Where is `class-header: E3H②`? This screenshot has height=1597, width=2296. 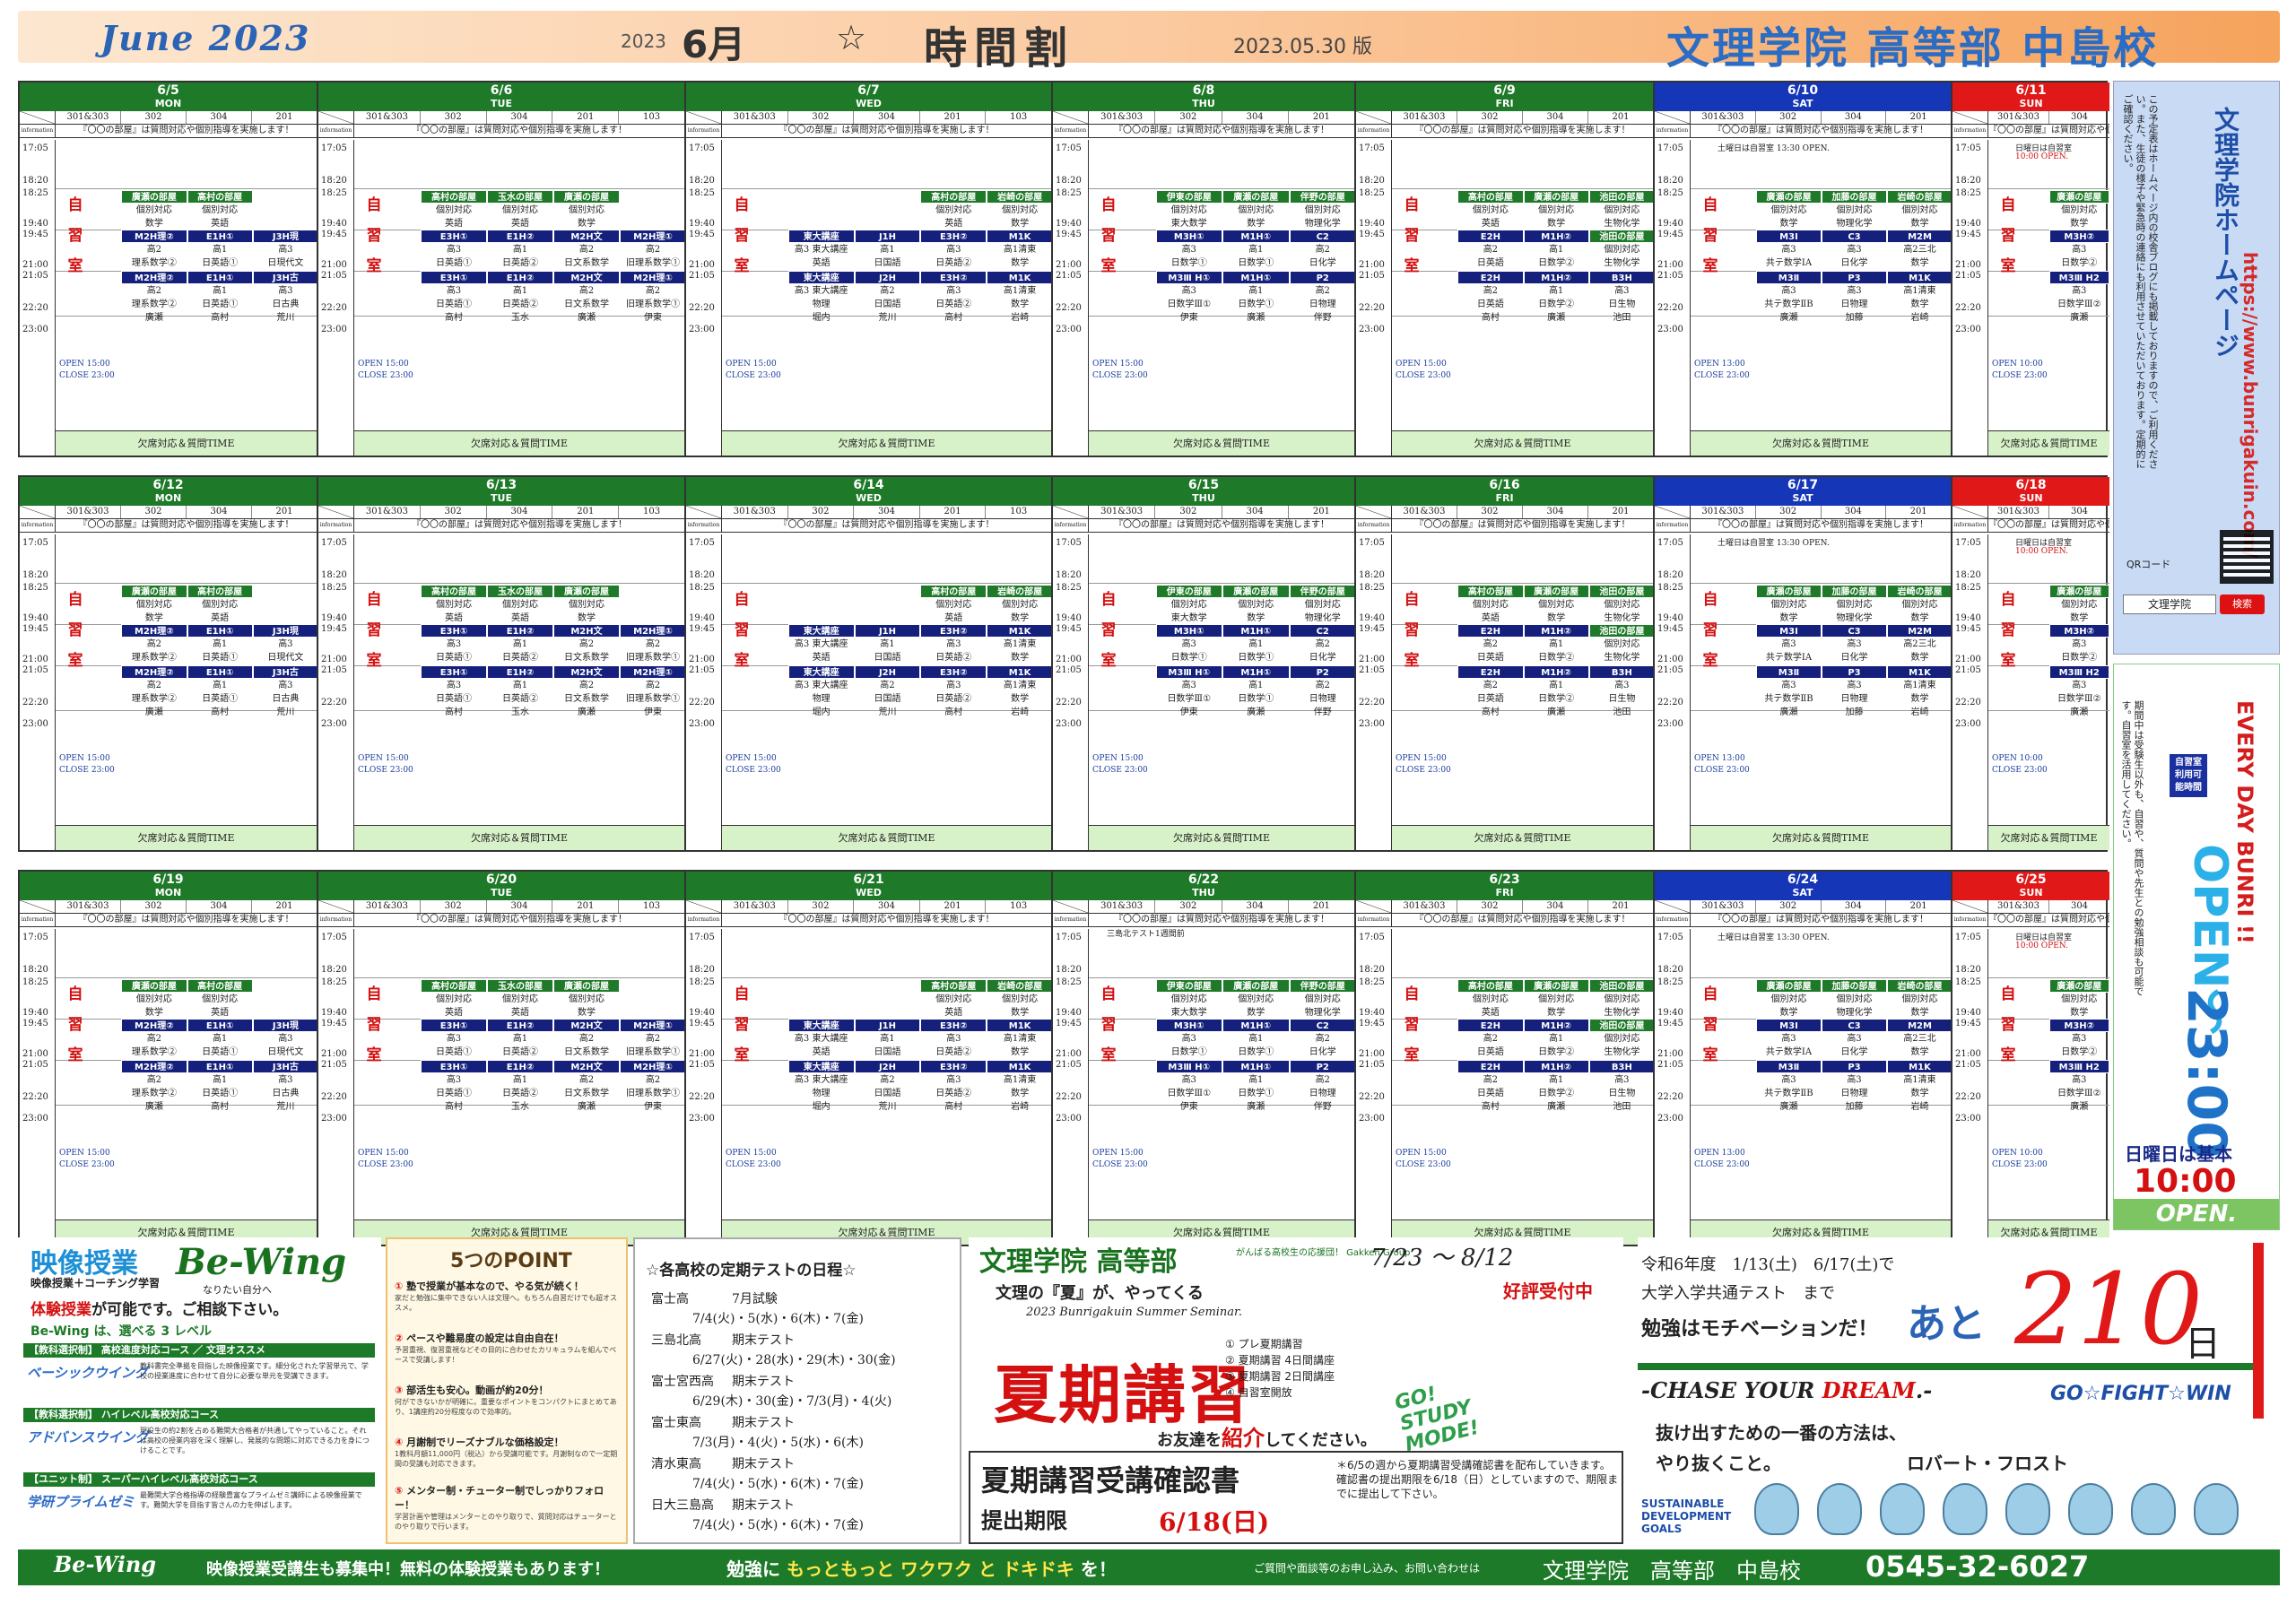
class-header: E3H② is located at coordinates (953, 1066).